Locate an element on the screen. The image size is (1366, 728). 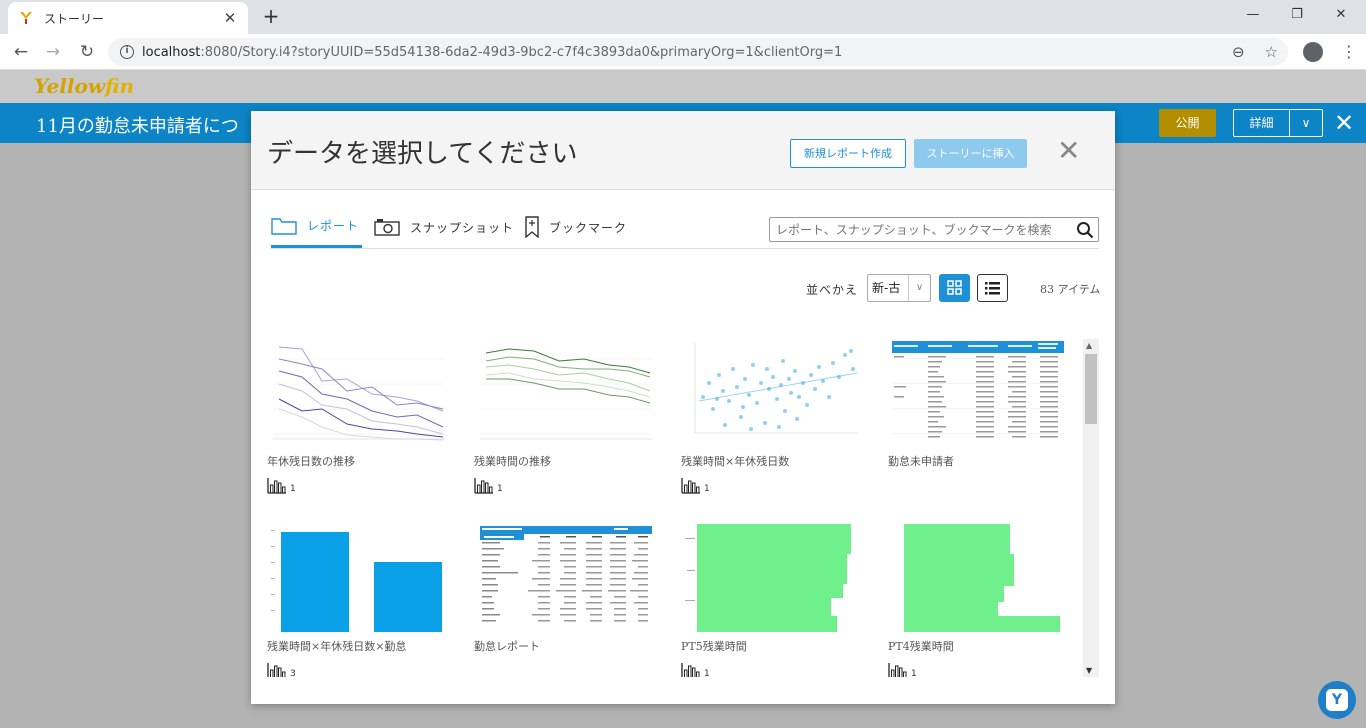
bar-chart-thumbnail is located at coordinates (356, 581).